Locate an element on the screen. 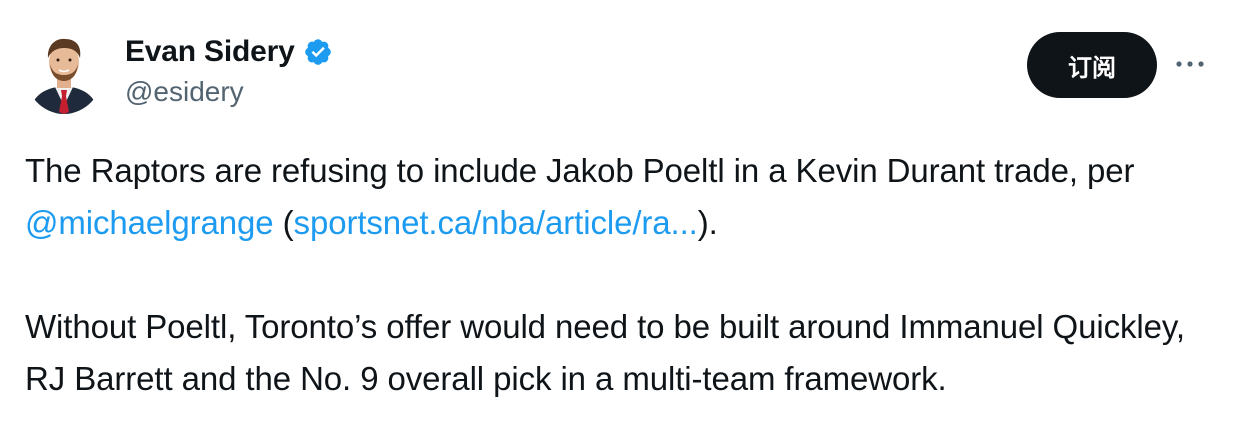 This screenshot has width=1246, height=448. tweet-text-segment: ). is located at coordinates (707, 222).